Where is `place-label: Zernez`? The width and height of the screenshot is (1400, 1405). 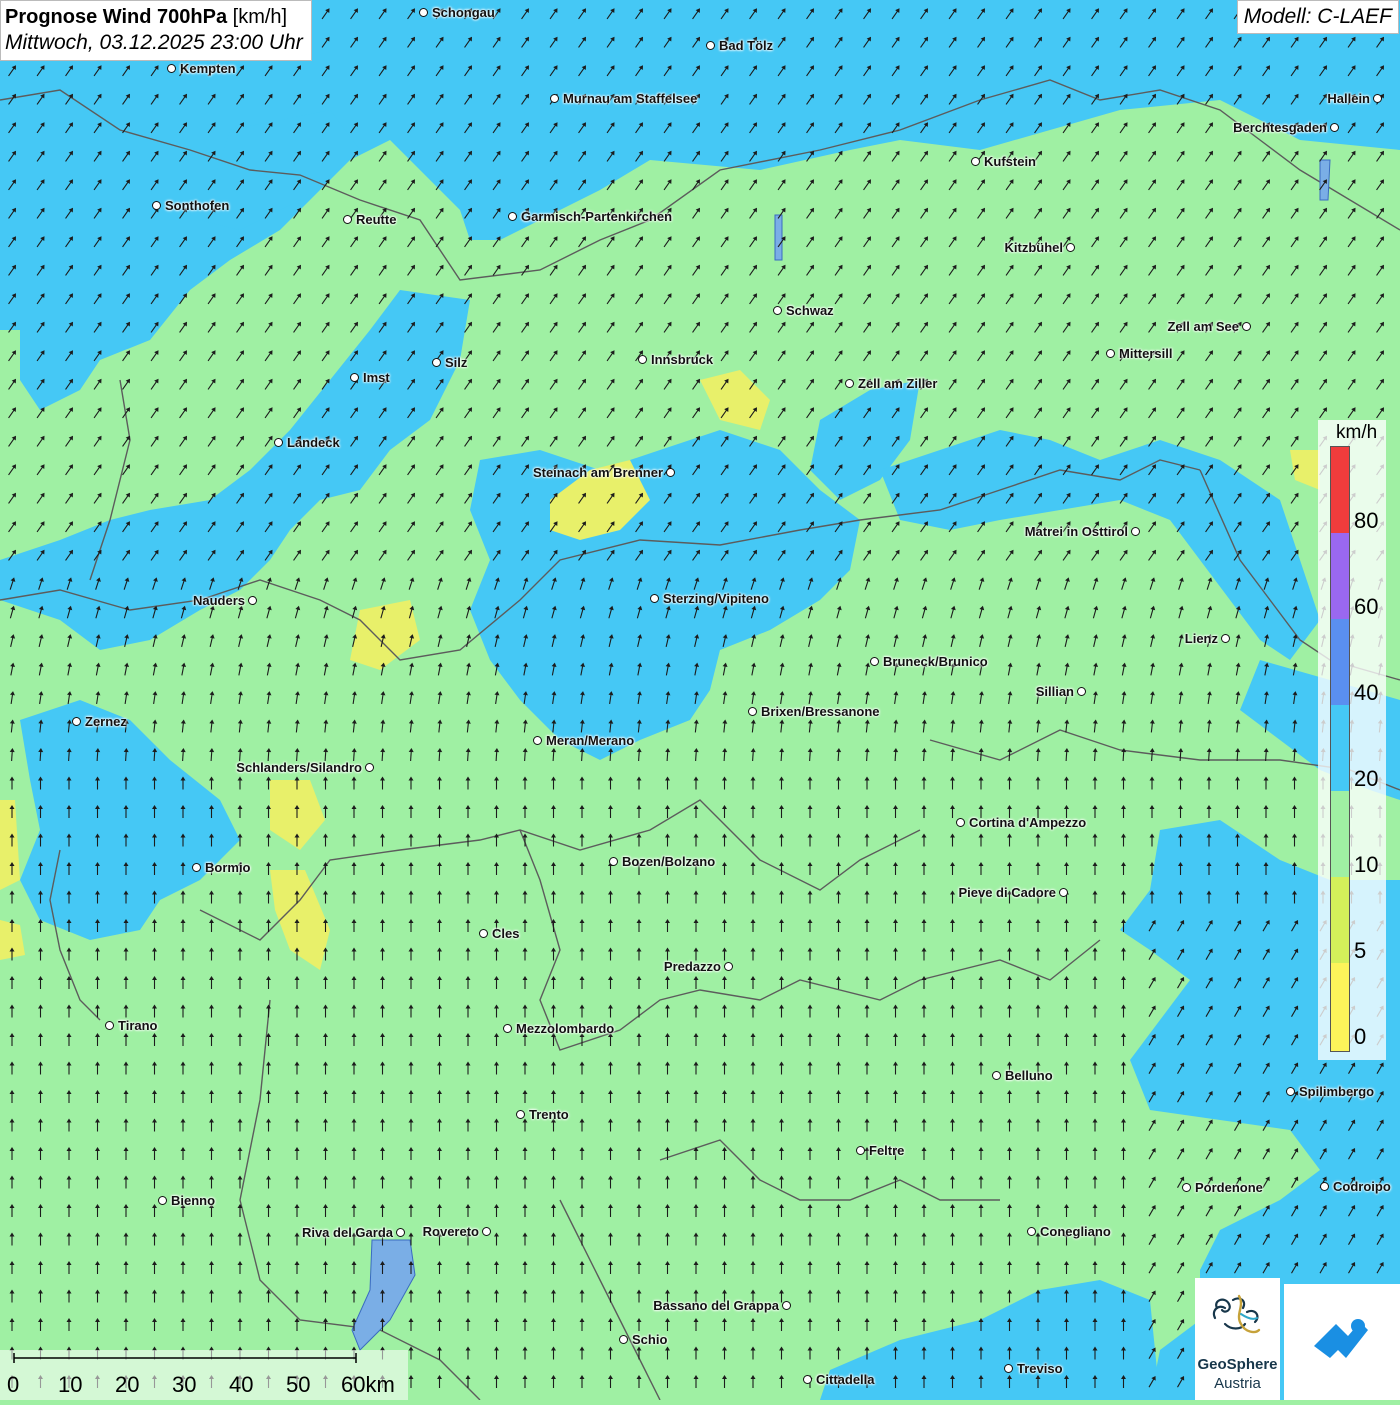
place-label: Zernez is located at coordinates (106, 721).